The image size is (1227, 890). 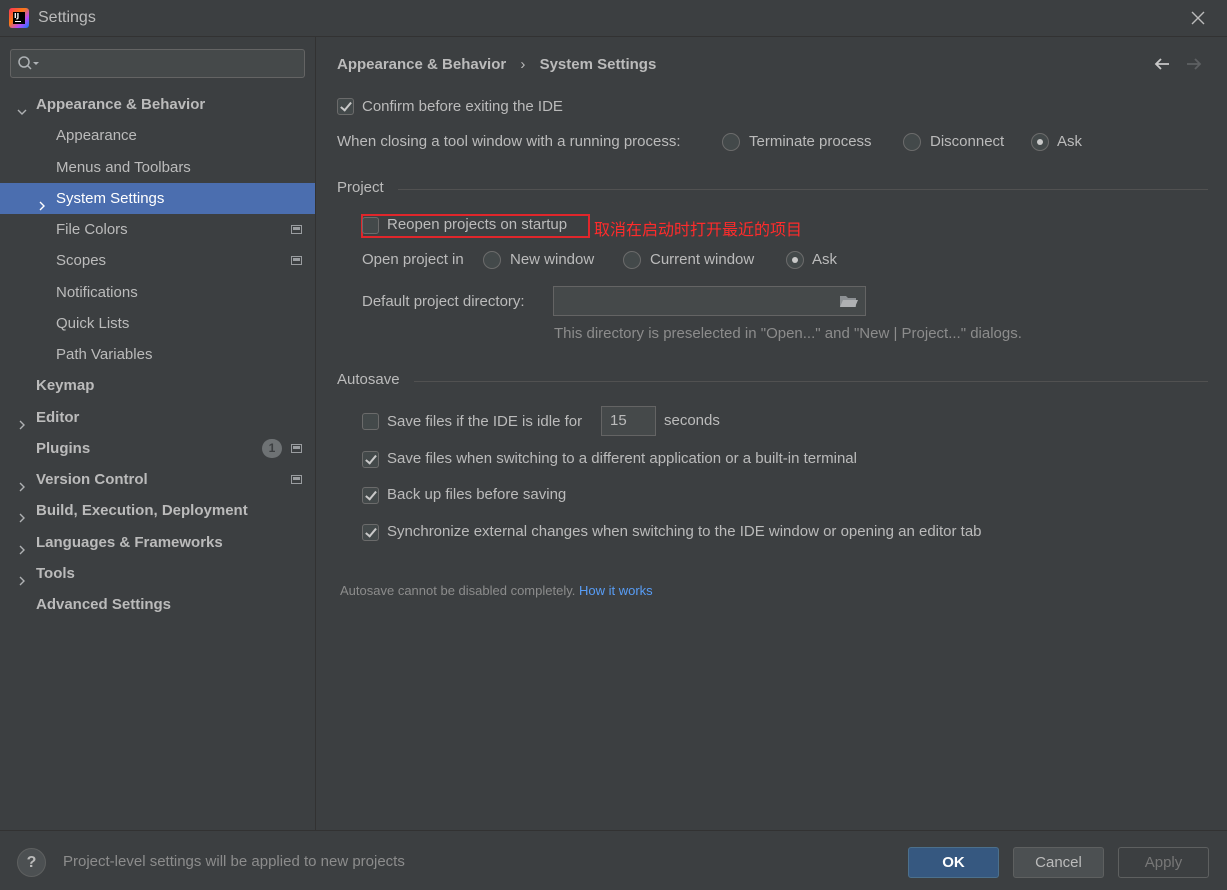 I want to click on sidebar-item-label: Appearance & Behavior, so click(x=121, y=104).